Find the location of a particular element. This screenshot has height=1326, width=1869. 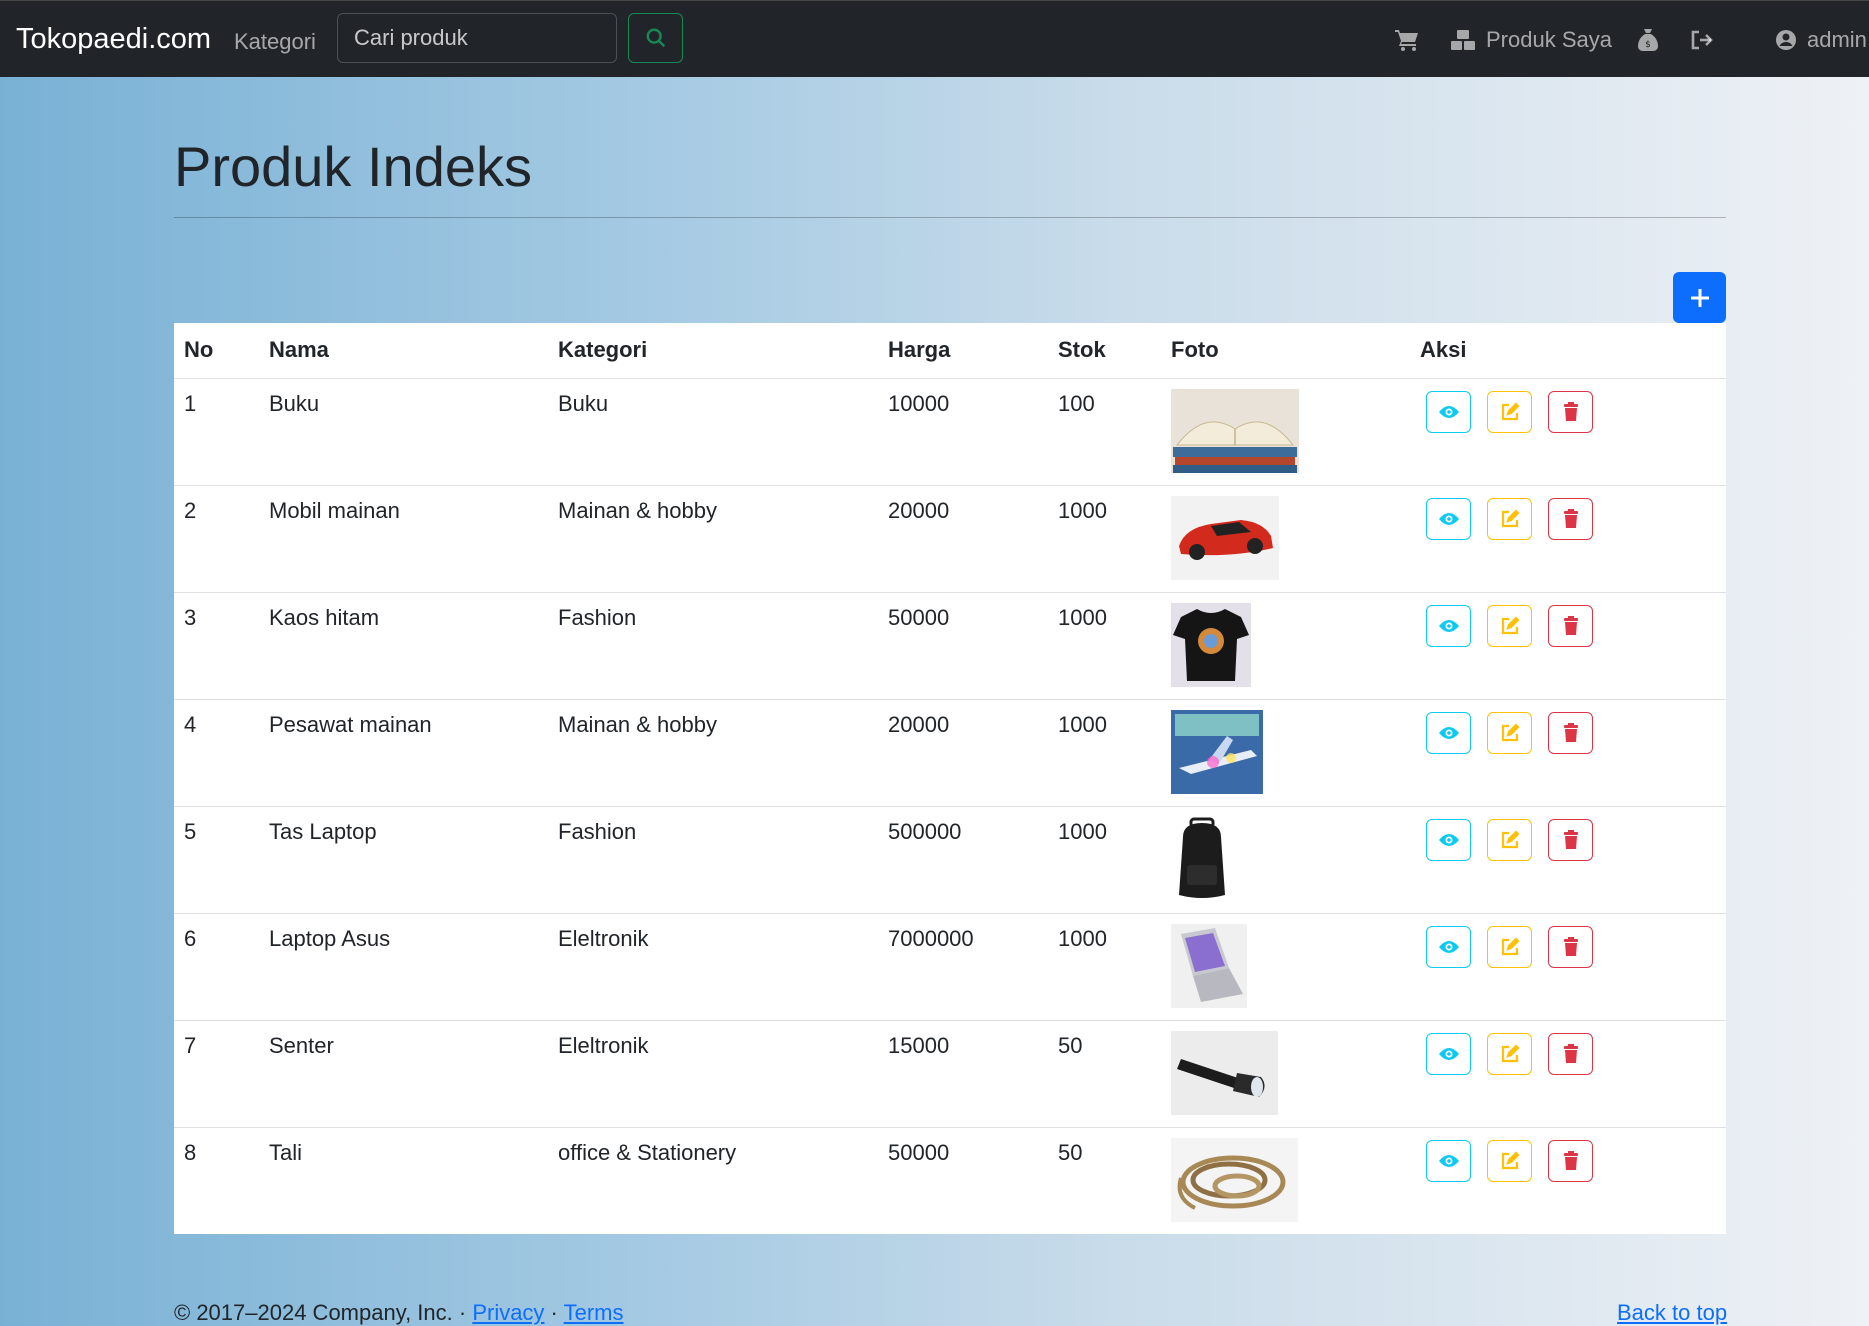

product-photo-toy-car is located at coordinates (1225, 537).